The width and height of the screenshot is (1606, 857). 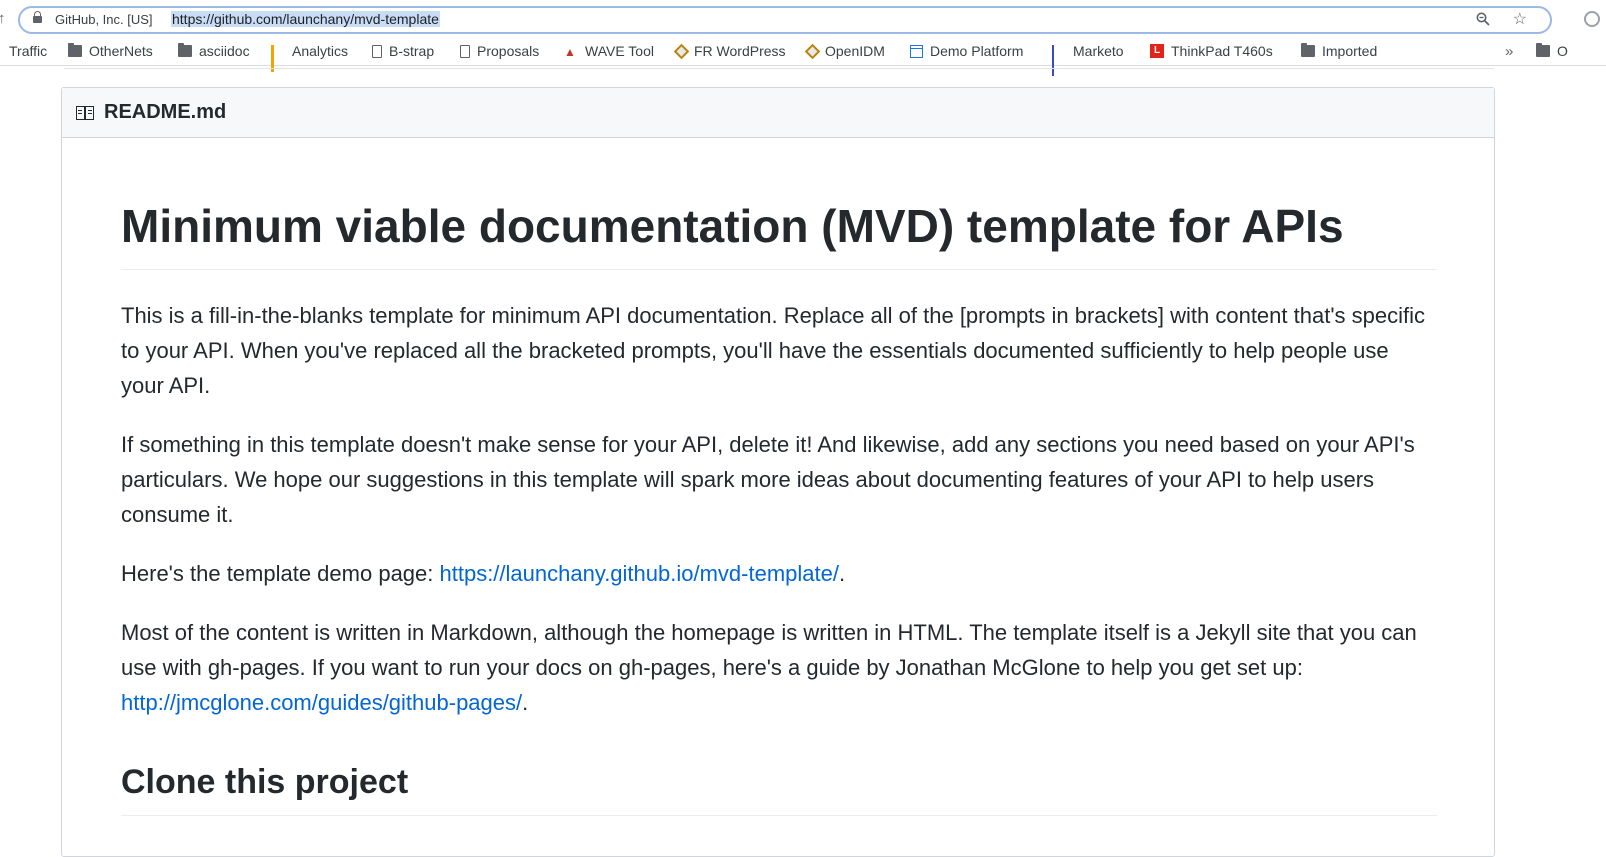 I want to click on site-identity: GitHub, Inc. [US], so click(x=104, y=19).